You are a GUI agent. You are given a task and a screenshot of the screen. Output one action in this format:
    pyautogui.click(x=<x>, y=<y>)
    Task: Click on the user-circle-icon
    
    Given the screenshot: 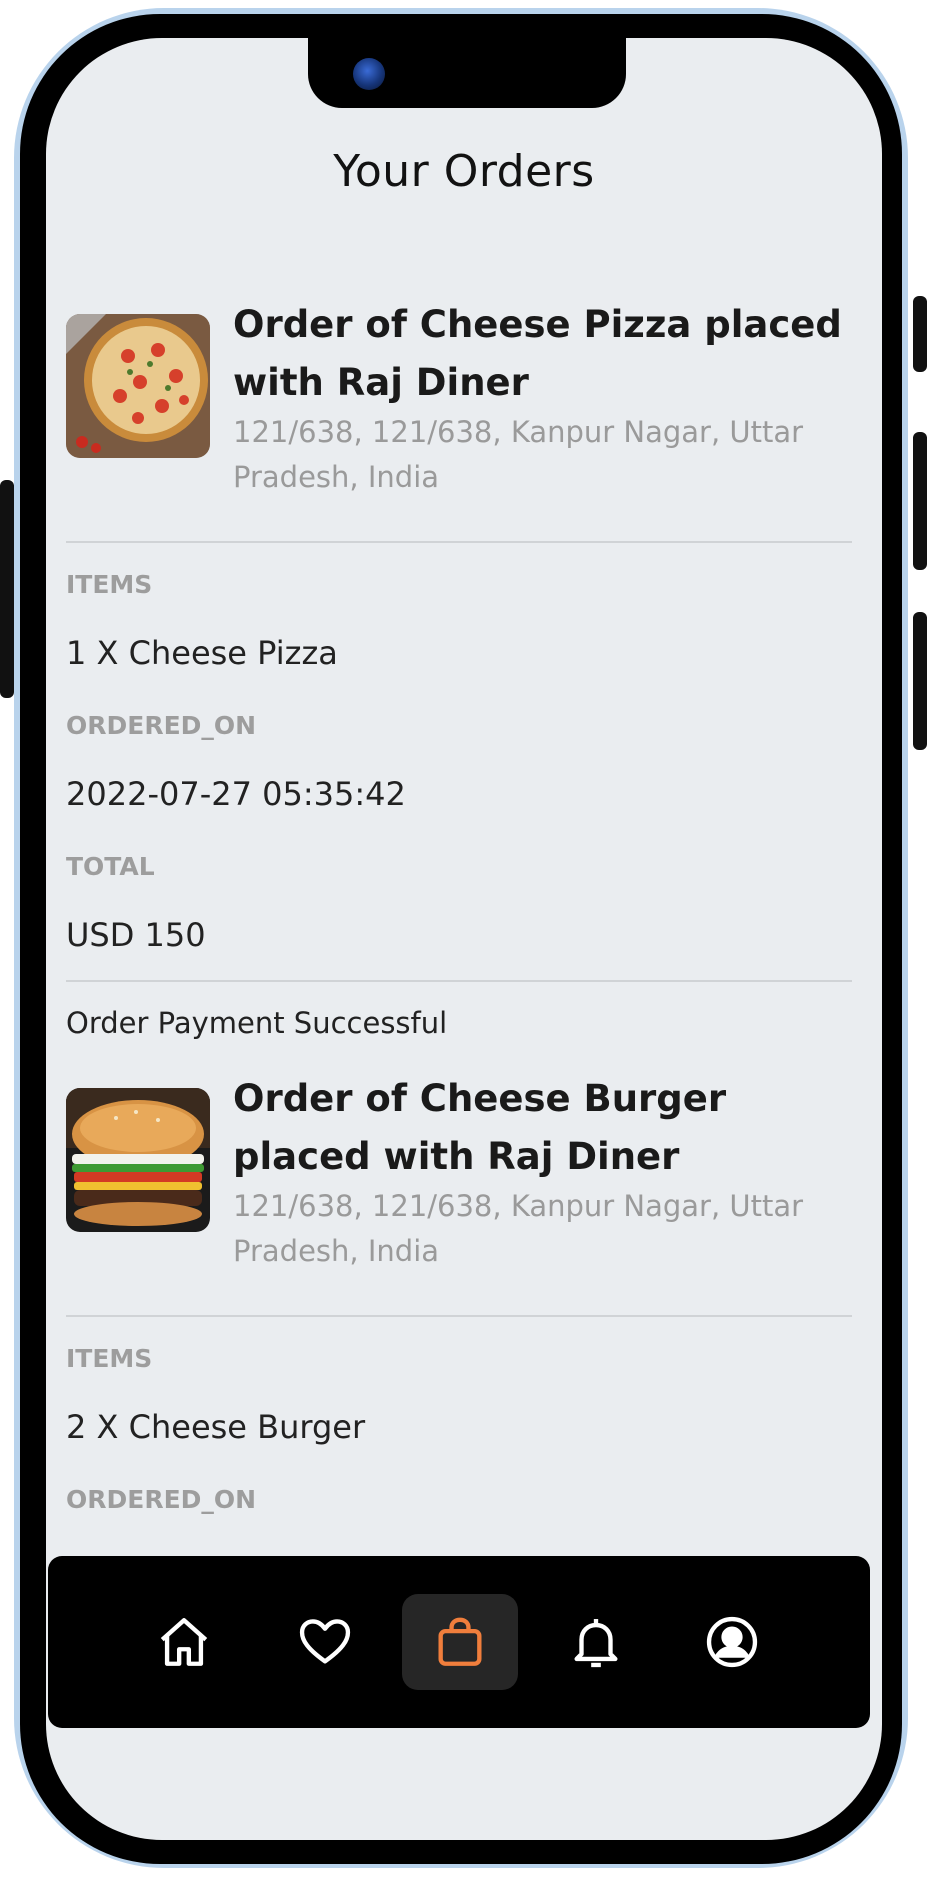 What is the action you would take?
    pyautogui.click(x=732, y=1642)
    